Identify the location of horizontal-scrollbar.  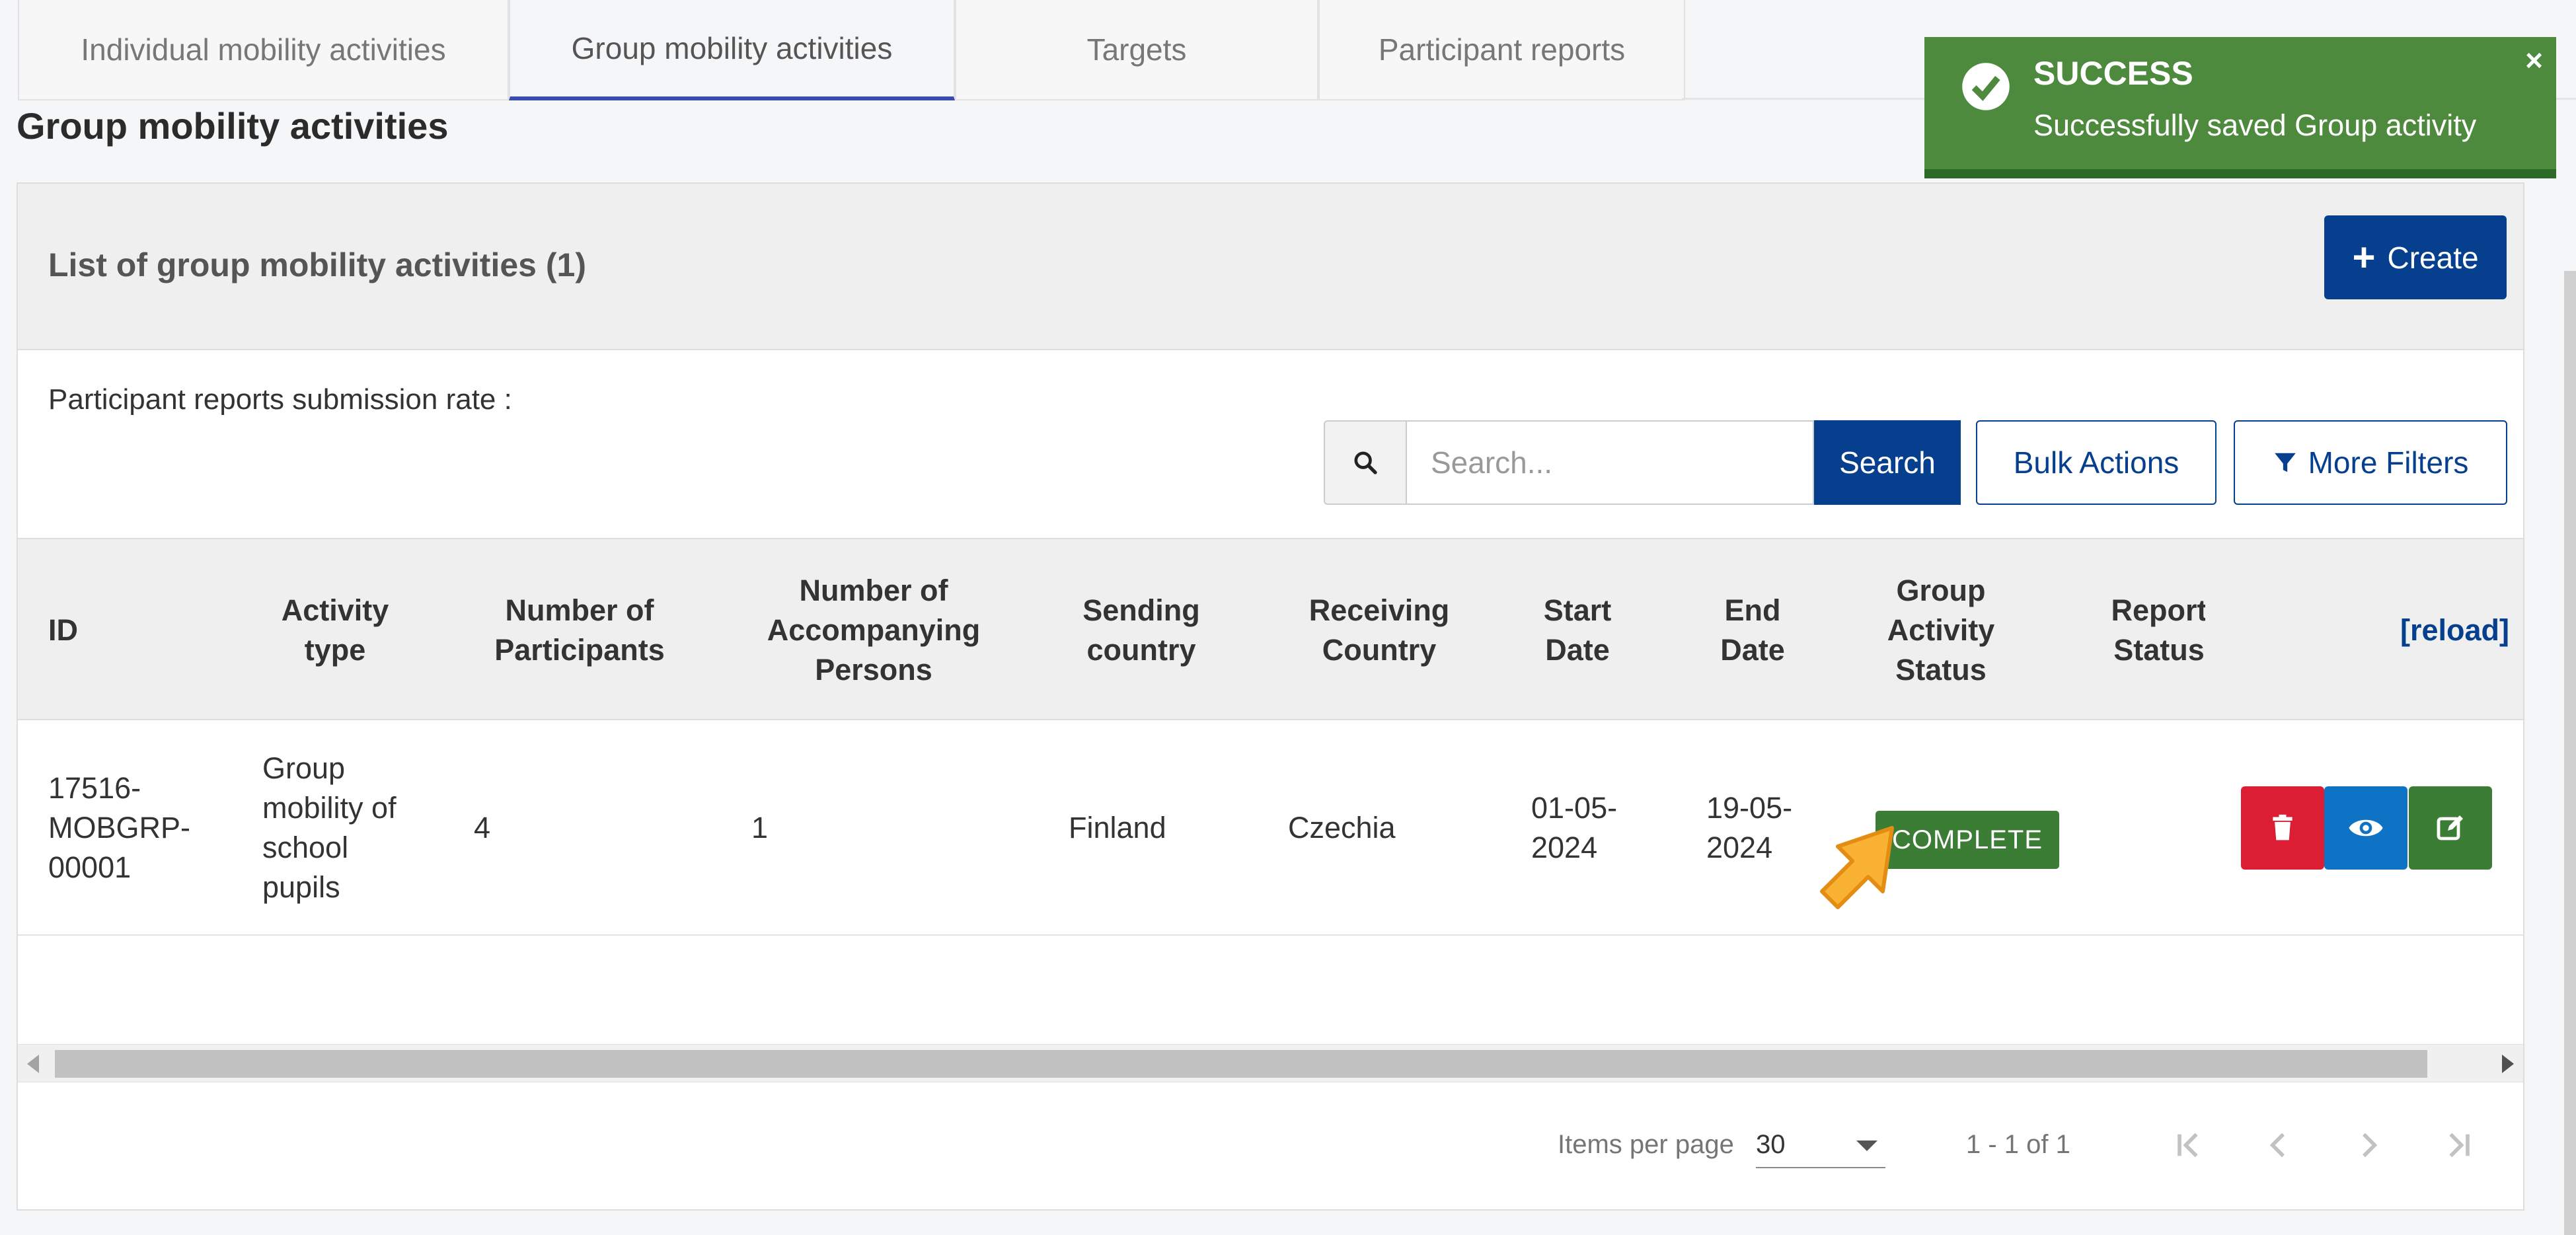
(1270, 1063).